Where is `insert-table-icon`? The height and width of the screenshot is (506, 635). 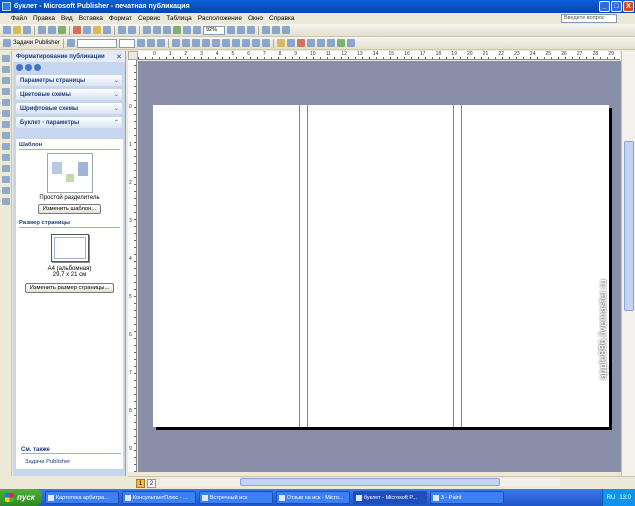
insert-table-icon is located at coordinates (177, 30).